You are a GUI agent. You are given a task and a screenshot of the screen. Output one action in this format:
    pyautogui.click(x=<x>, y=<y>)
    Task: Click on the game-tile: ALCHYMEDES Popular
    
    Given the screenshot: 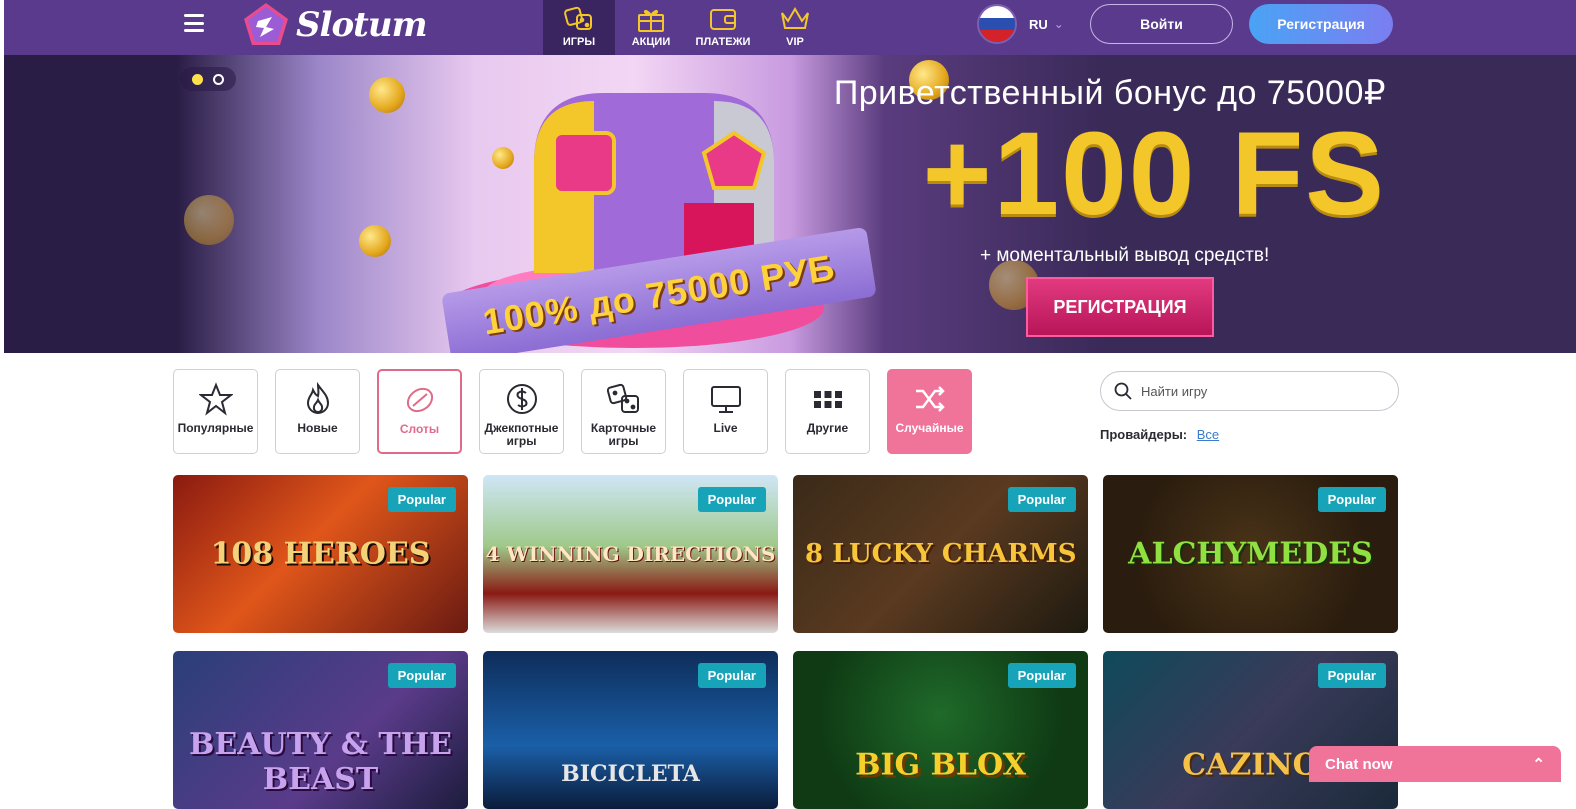 What is the action you would take?
    pyautogui.click(x=1250, y=554)
    